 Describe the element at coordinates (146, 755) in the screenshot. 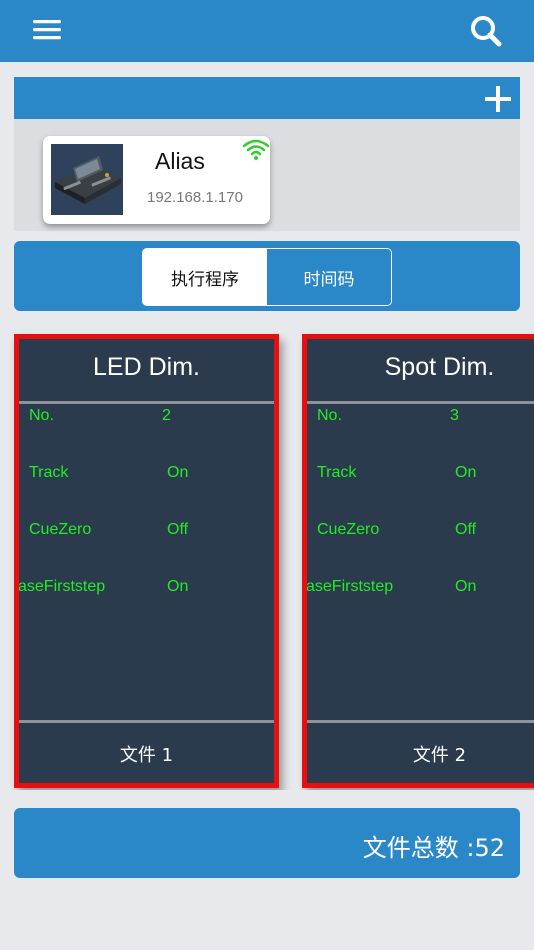

I see `file-footer-label: 文件 1` at that location.